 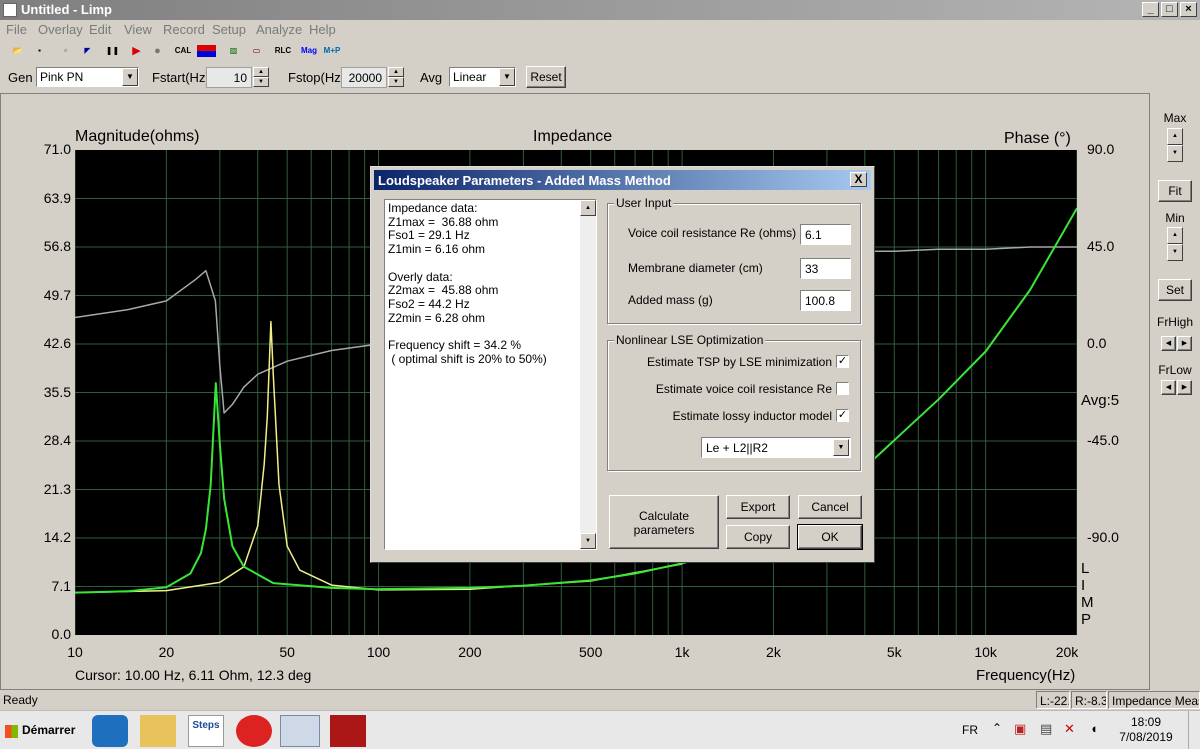 What do you see at coordinates (229, 29) in the screenshot?
I see `menu-setup: Setup` at bounding box center [229, 29].